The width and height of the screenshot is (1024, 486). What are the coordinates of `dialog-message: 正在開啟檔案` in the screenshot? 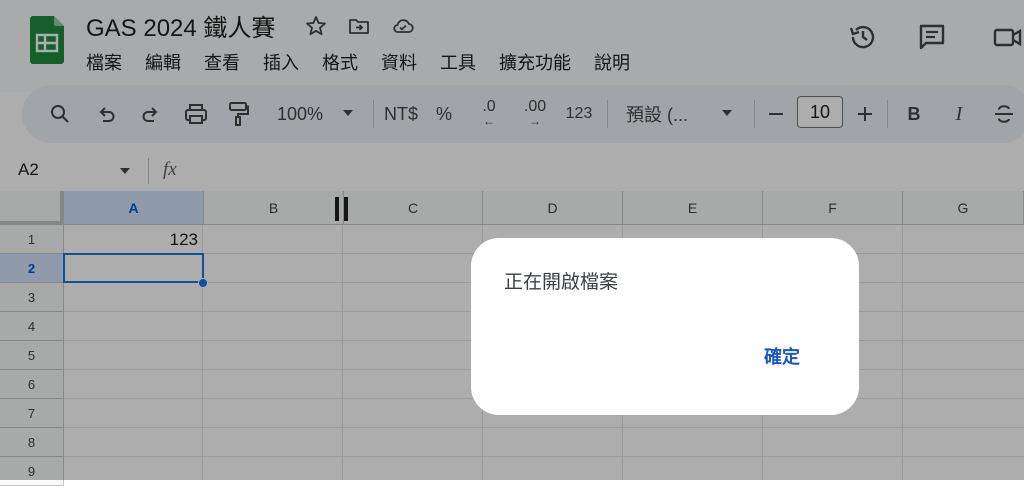 It's located at (561, 282).